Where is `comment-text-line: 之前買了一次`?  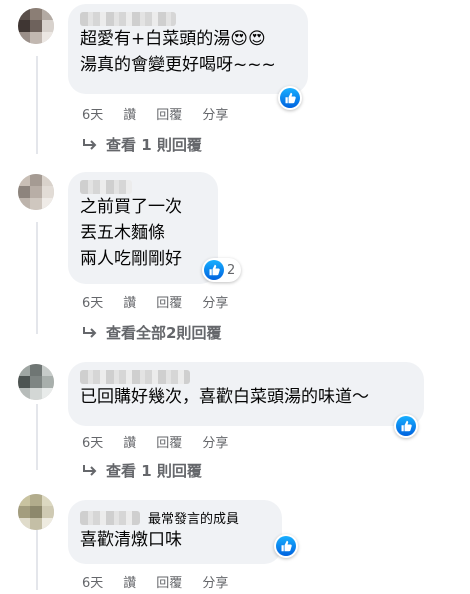
comment-text-line: 之前買了一次 is located at coordinates (131, 207).